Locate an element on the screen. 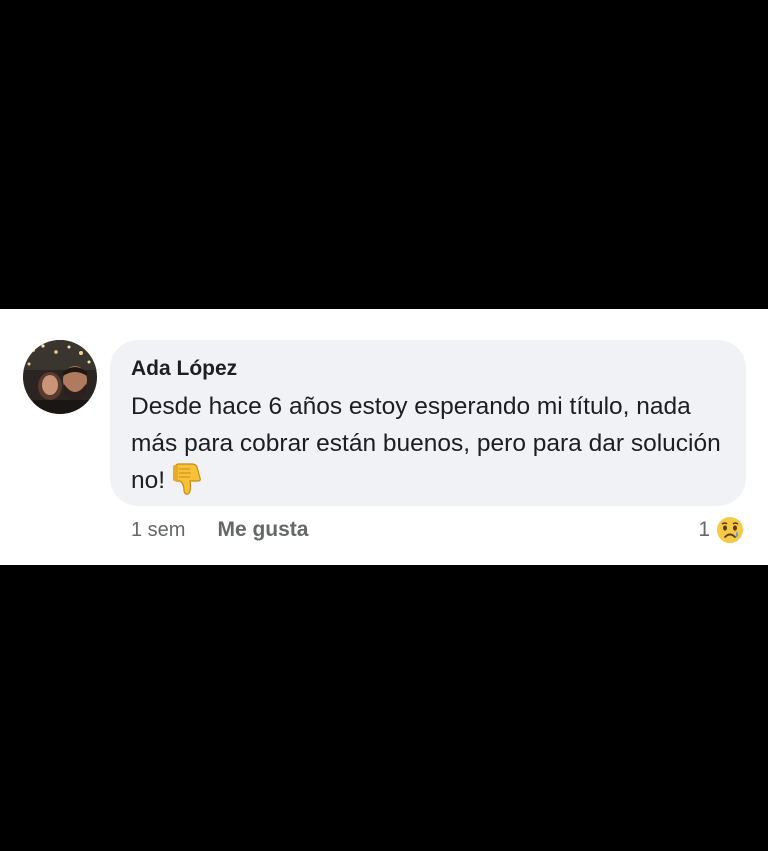 The height and width of the screenshot is (851, 768). like-button: Me gusta is located at coordinates (262, 530).